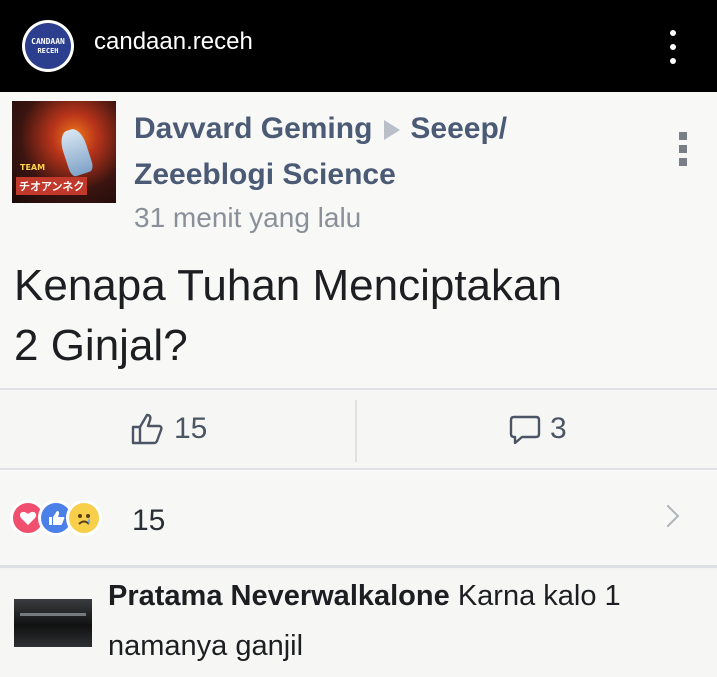 Image resolution: width=717 pixels, height=677 pixels. Describe the element at coordinates (668, 516) in the screenshot. I see `chevron-right-icon` at that location.